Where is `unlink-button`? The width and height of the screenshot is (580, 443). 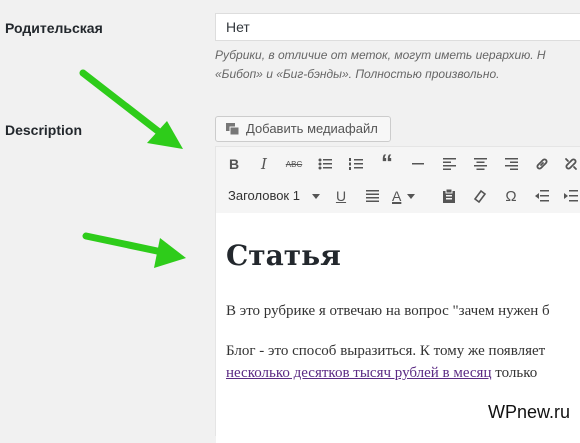
unlink-button is located at coordinates (570, 164).